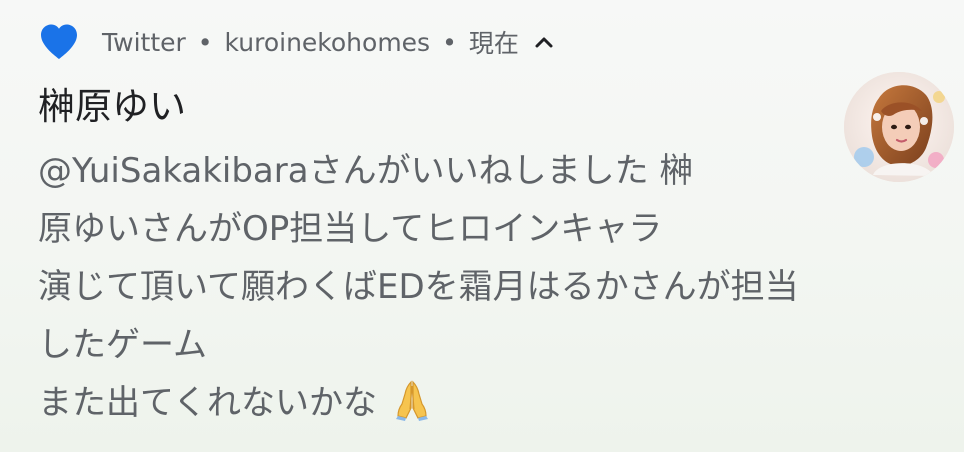 Image resolution: width=964 pixels, height=452 pixels. I want to click on message-line: 原ゆいさんがOP担当してヒロインキャラ, so click(350, 229).